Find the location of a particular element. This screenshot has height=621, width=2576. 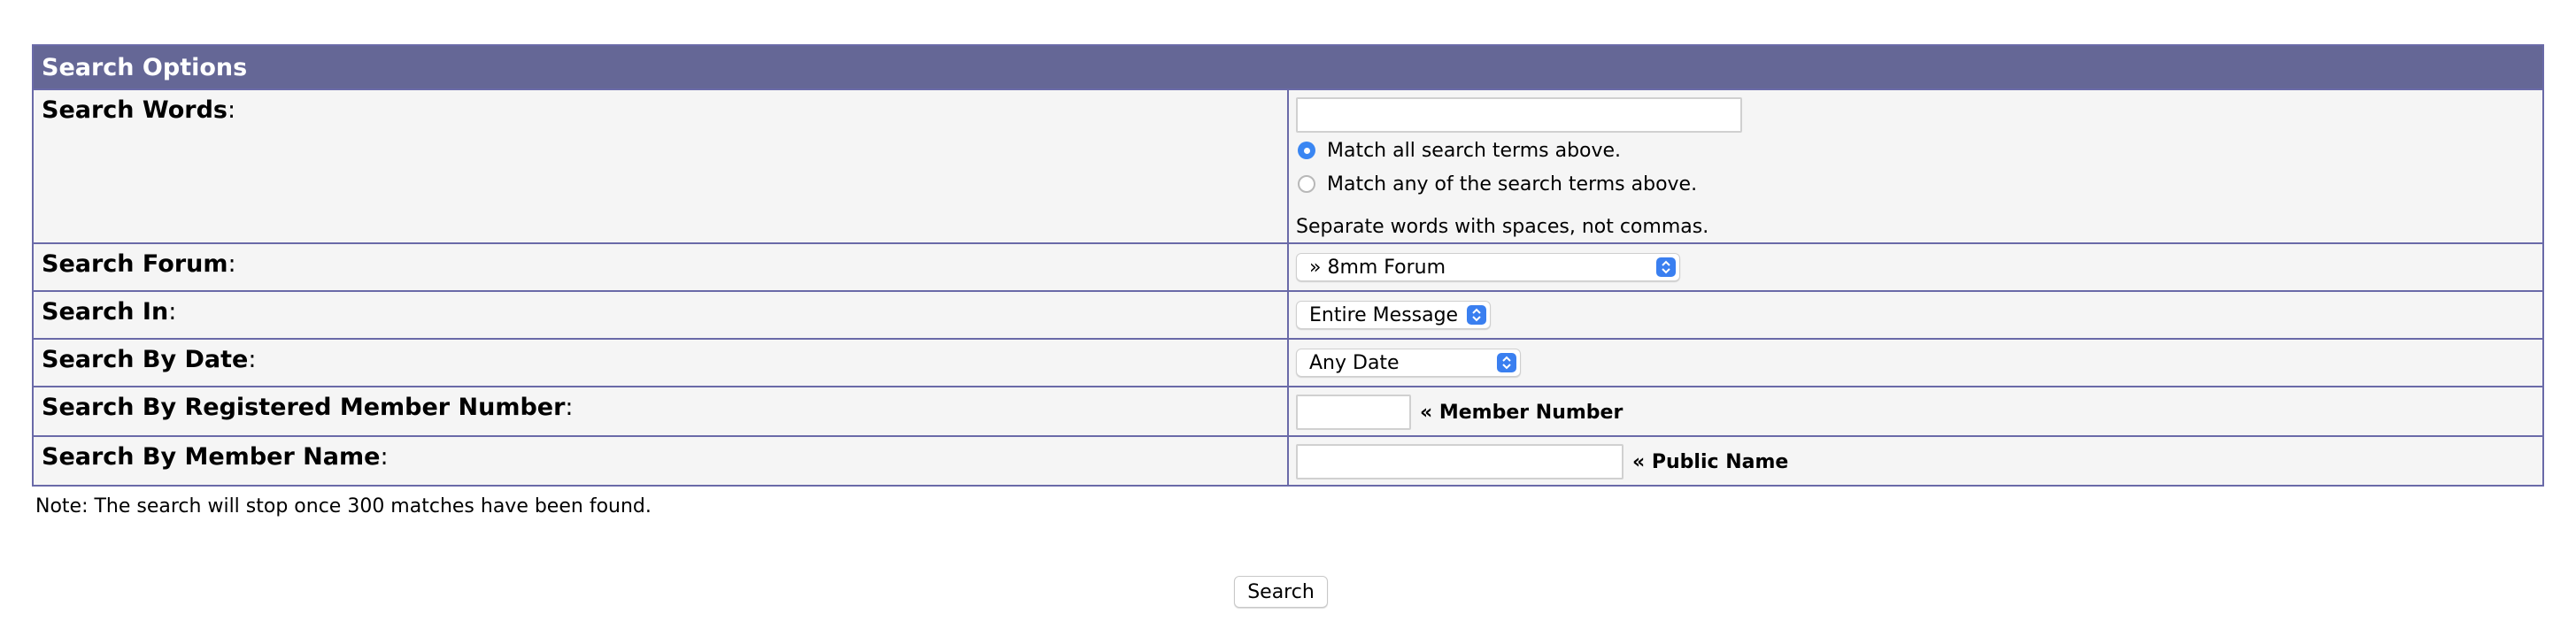

member-number-hint: « Member Number is located at coordinates (1521, 412).